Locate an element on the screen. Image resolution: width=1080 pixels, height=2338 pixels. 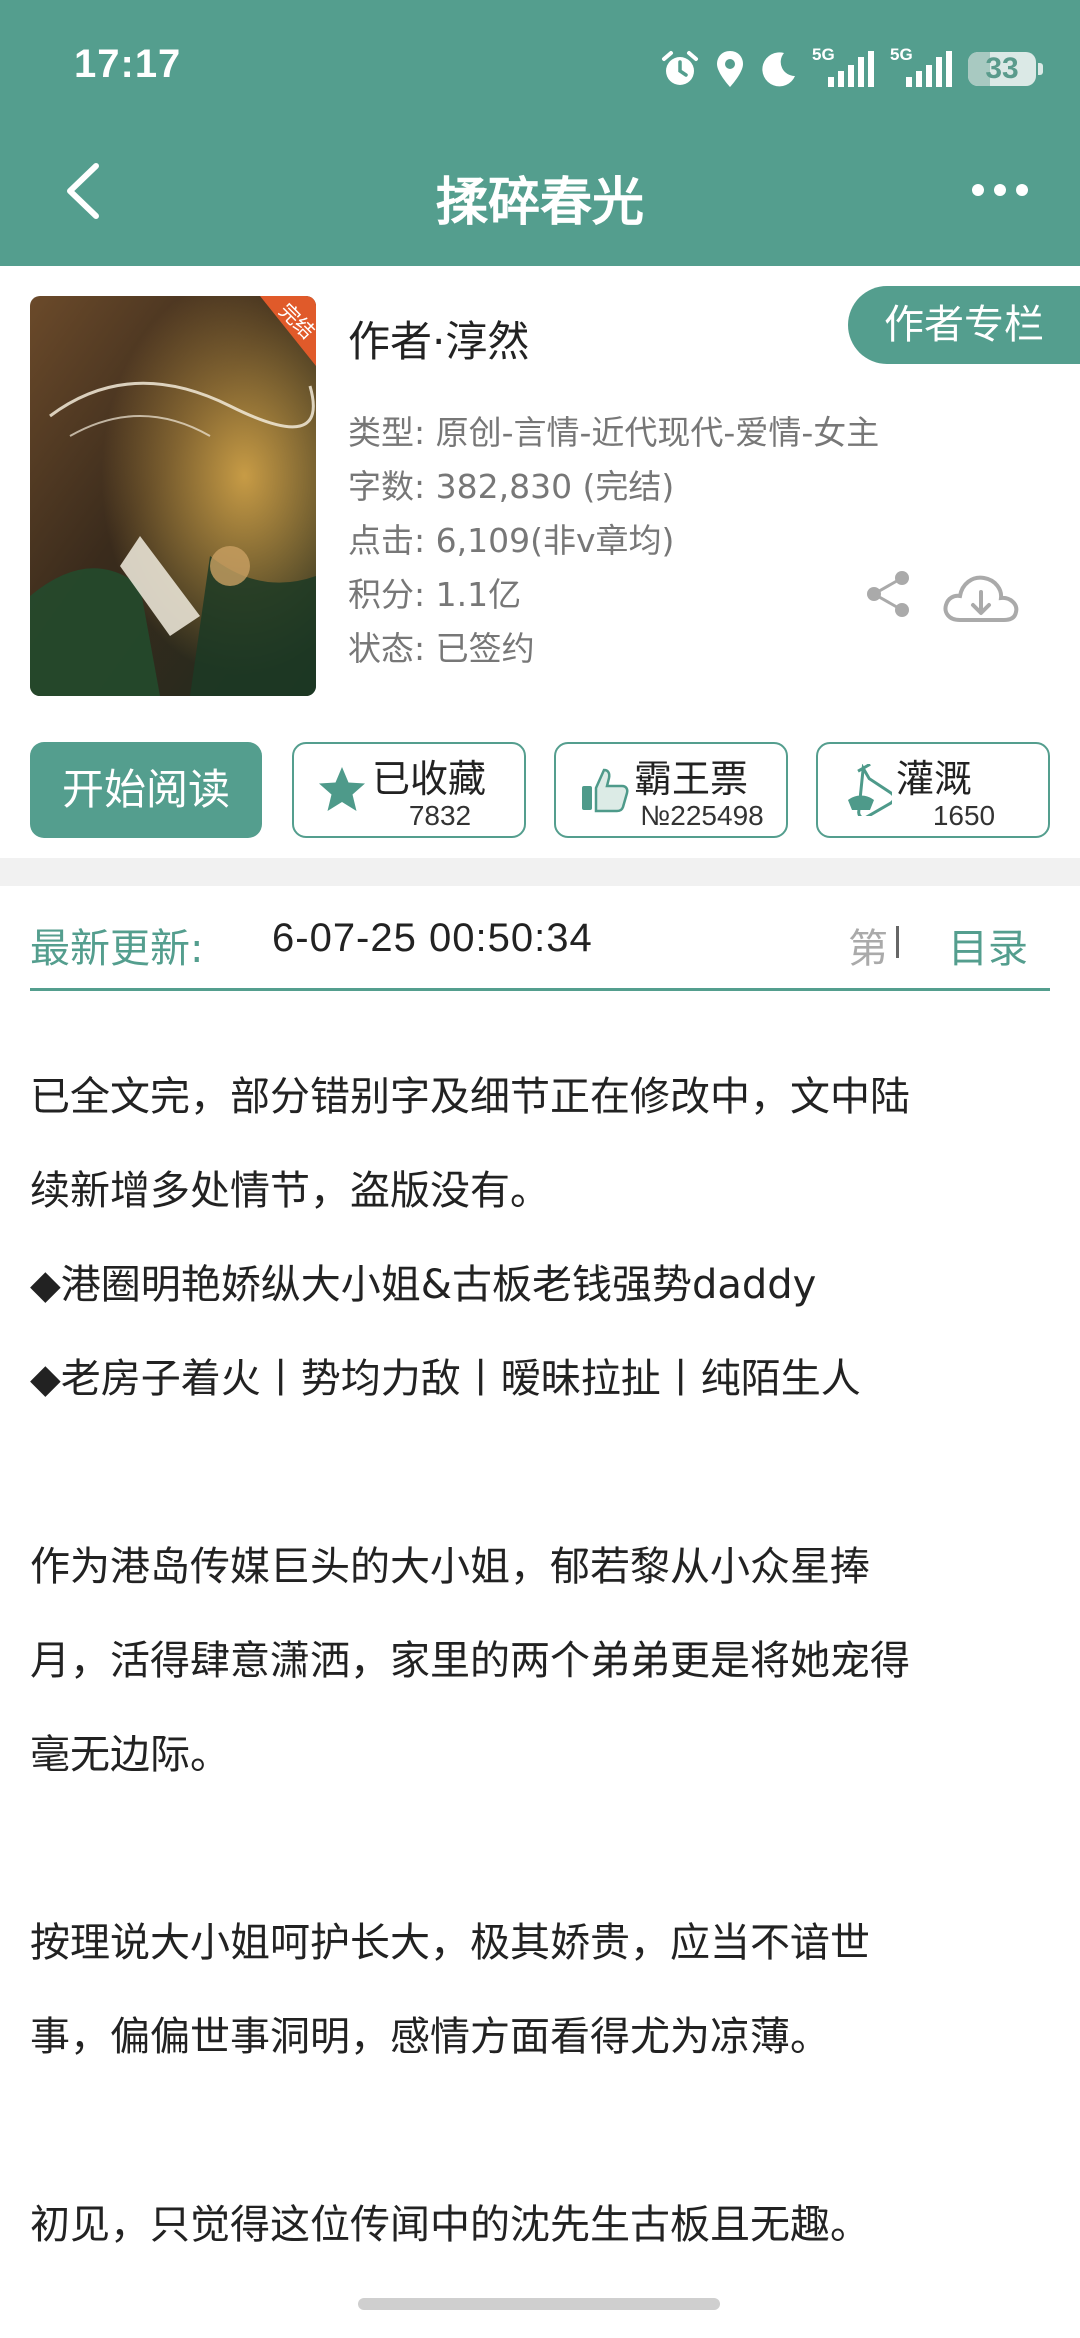
update-underline is located at coordinates (540, 989).